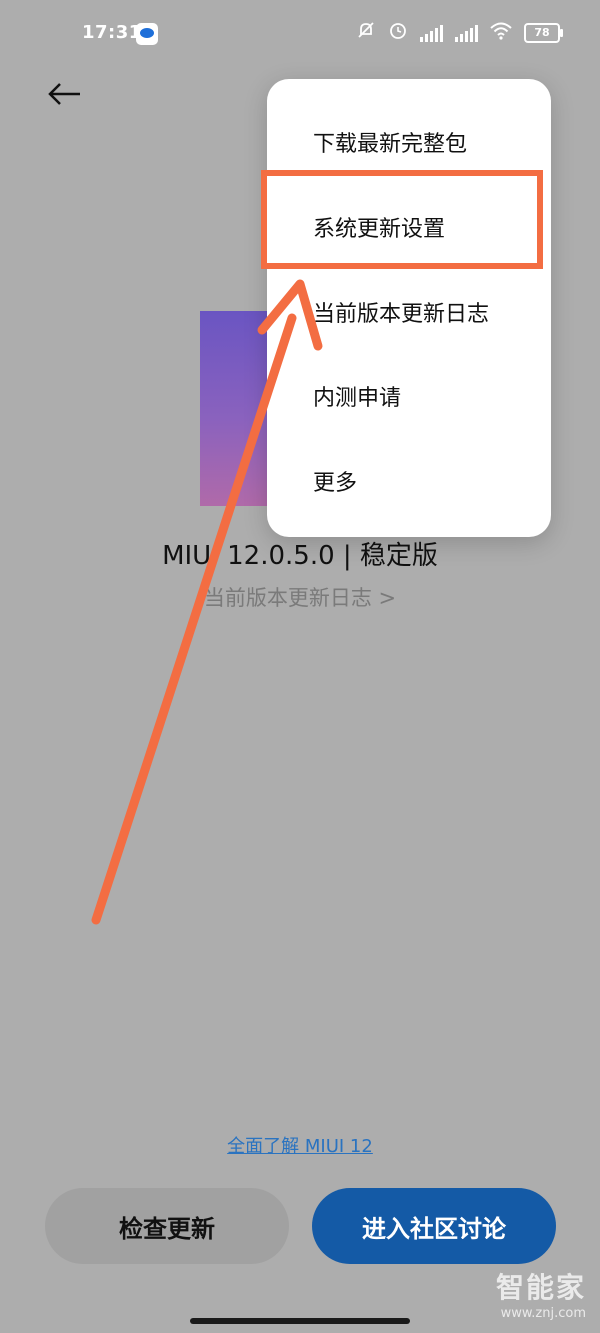 The width and height of the screenshot is (600, 1333). What do you see at coordinates (540, 1287) in the screenshot?
I see `watermark-logo: 智能家` at bounding box center [540, 1287].